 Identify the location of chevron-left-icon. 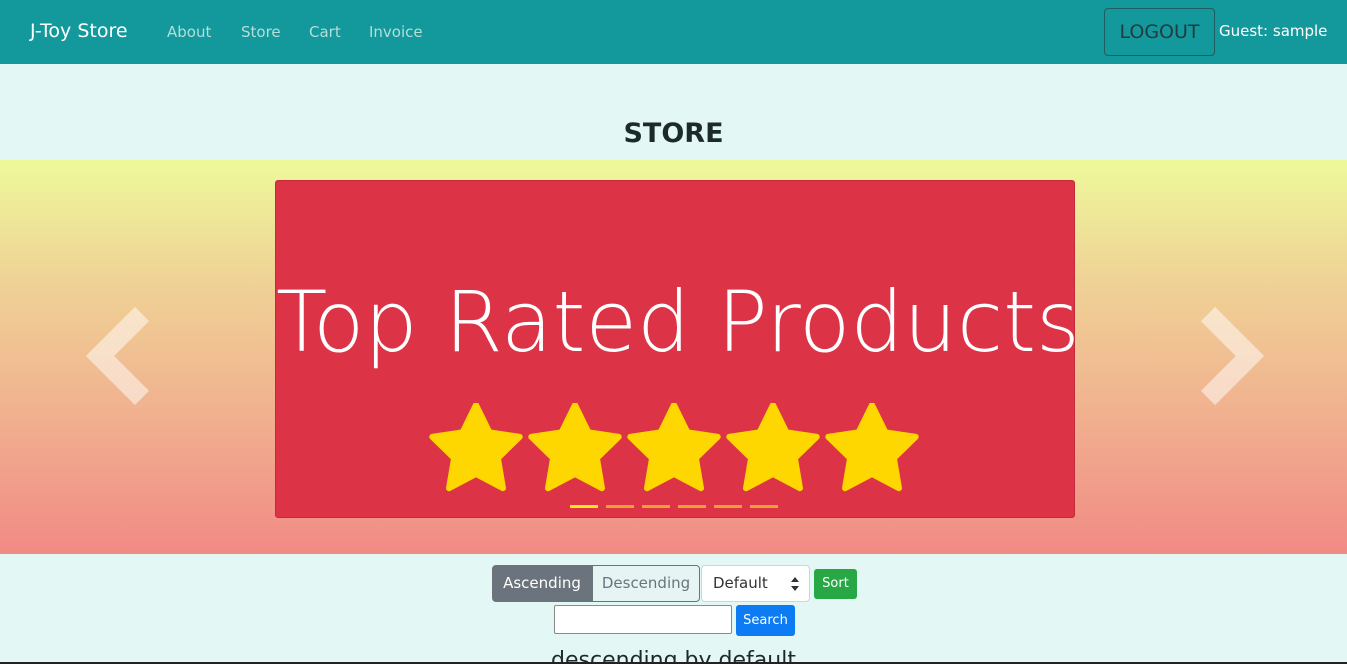
(117, 356).